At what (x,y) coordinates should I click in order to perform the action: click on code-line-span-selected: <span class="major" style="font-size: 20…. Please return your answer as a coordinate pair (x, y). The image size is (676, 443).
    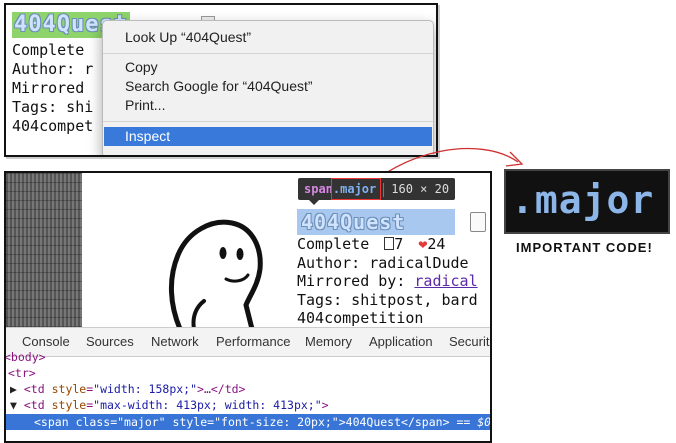
    Looking at the image, I should click on (249, 422).